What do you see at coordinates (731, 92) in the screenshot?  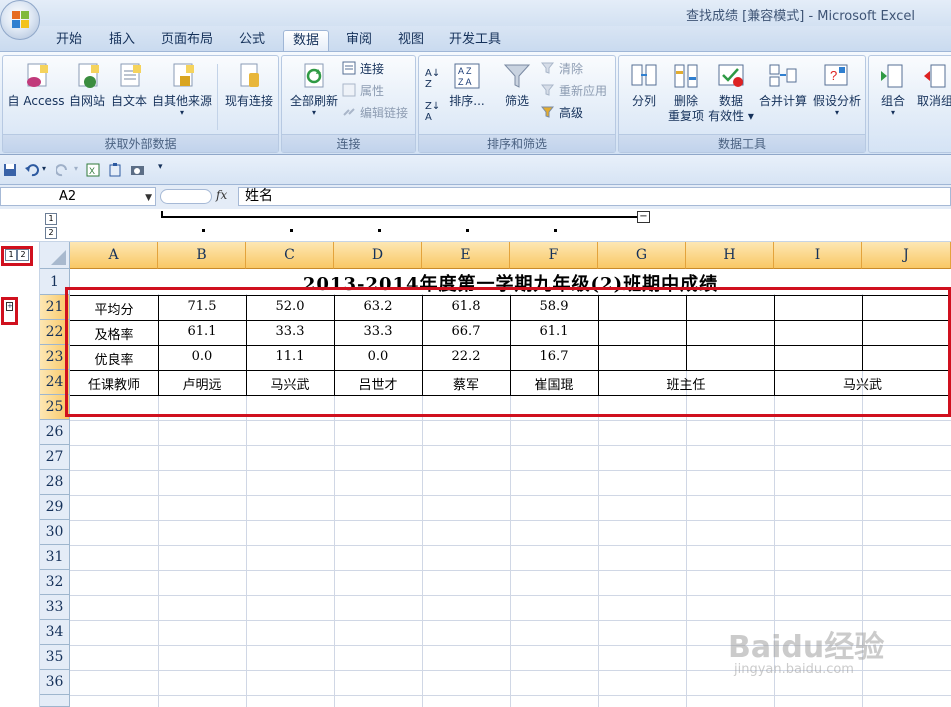 I see `data-validation-button: 数据 有效性 ▾` at bounding box center [731, 92].